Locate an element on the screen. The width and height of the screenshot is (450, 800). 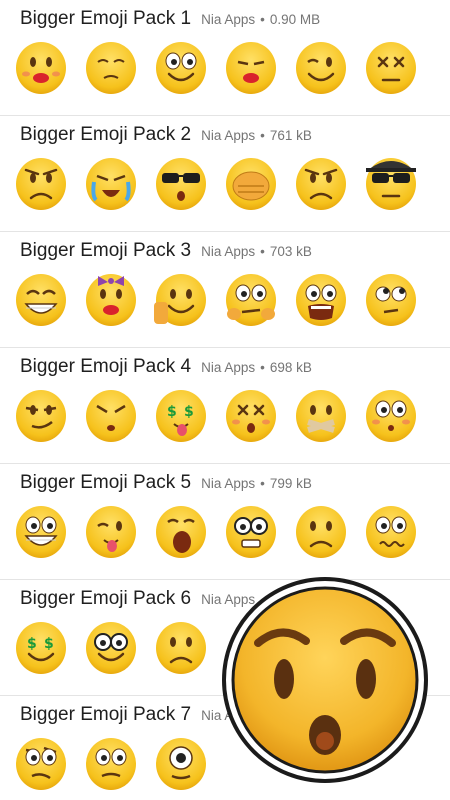
pack-header: Bigger Emoji Pack 2 Nia Apps • 761 kB is located at coordinates (166, 135).